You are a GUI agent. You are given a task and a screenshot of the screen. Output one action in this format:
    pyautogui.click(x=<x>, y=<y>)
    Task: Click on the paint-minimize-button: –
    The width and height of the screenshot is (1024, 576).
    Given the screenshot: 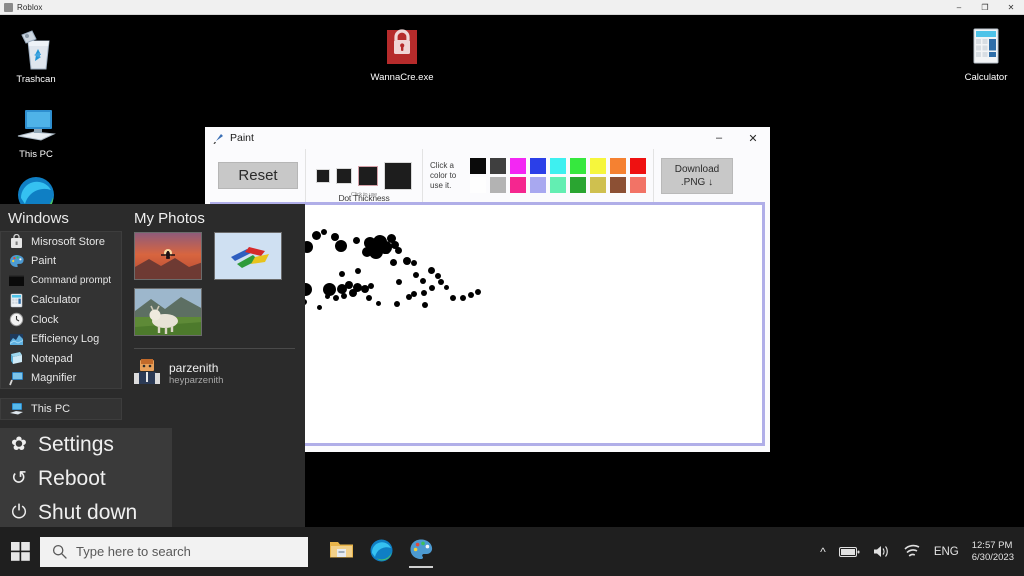 What is the action you would take?
    pyautogui.click(x=719, y=138)
    